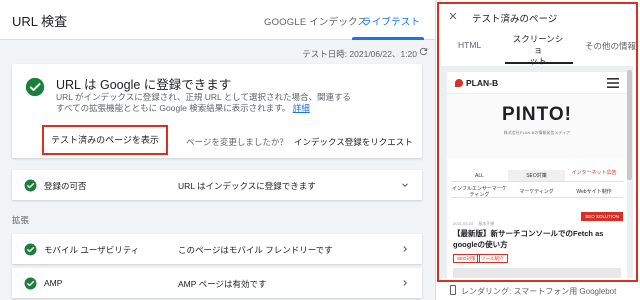  I want to click on chevron-down-icon, so click(405, 185).